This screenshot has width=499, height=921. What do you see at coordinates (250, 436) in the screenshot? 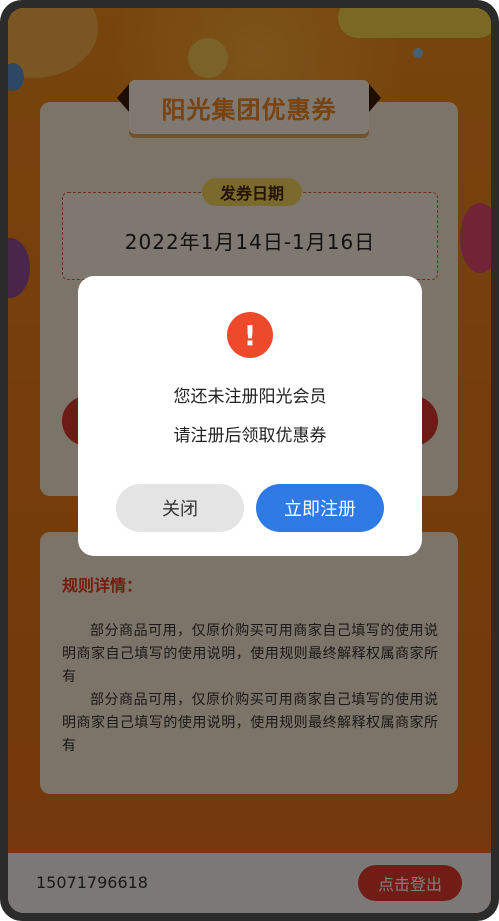
I see `dialog-message-line2: 请注册后领取优惠券` at bounding box center [250, 436].